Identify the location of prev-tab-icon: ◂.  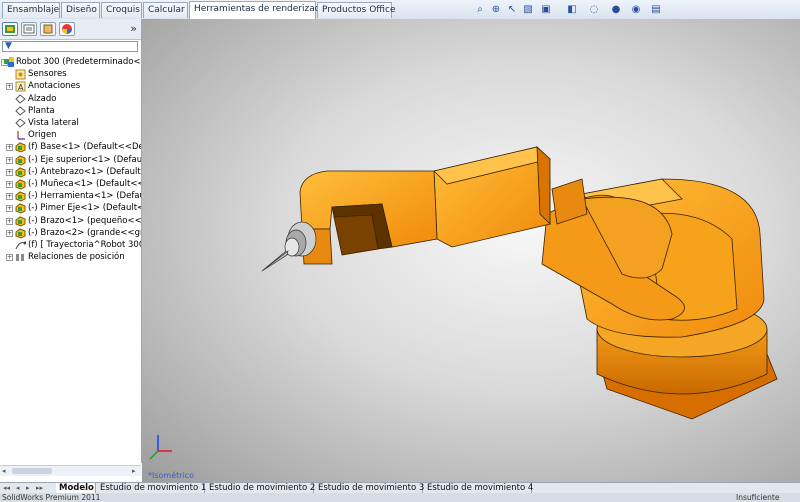
(18, 488).